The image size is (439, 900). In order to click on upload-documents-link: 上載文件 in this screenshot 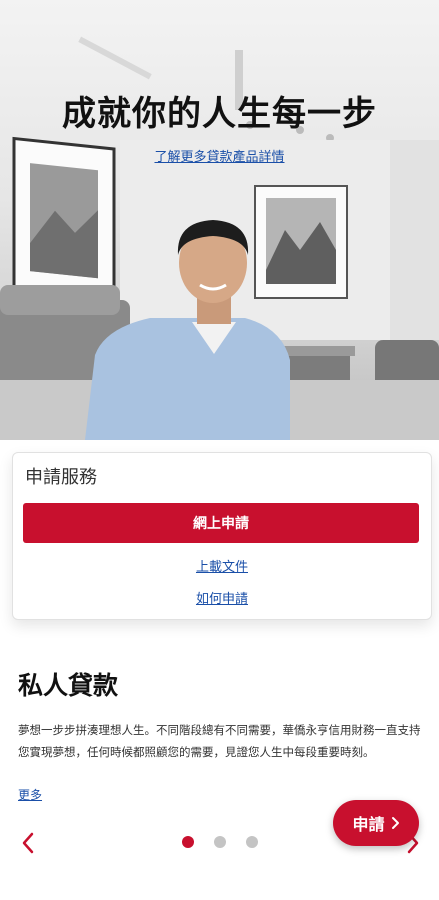, I will do `click(222, 565)`.